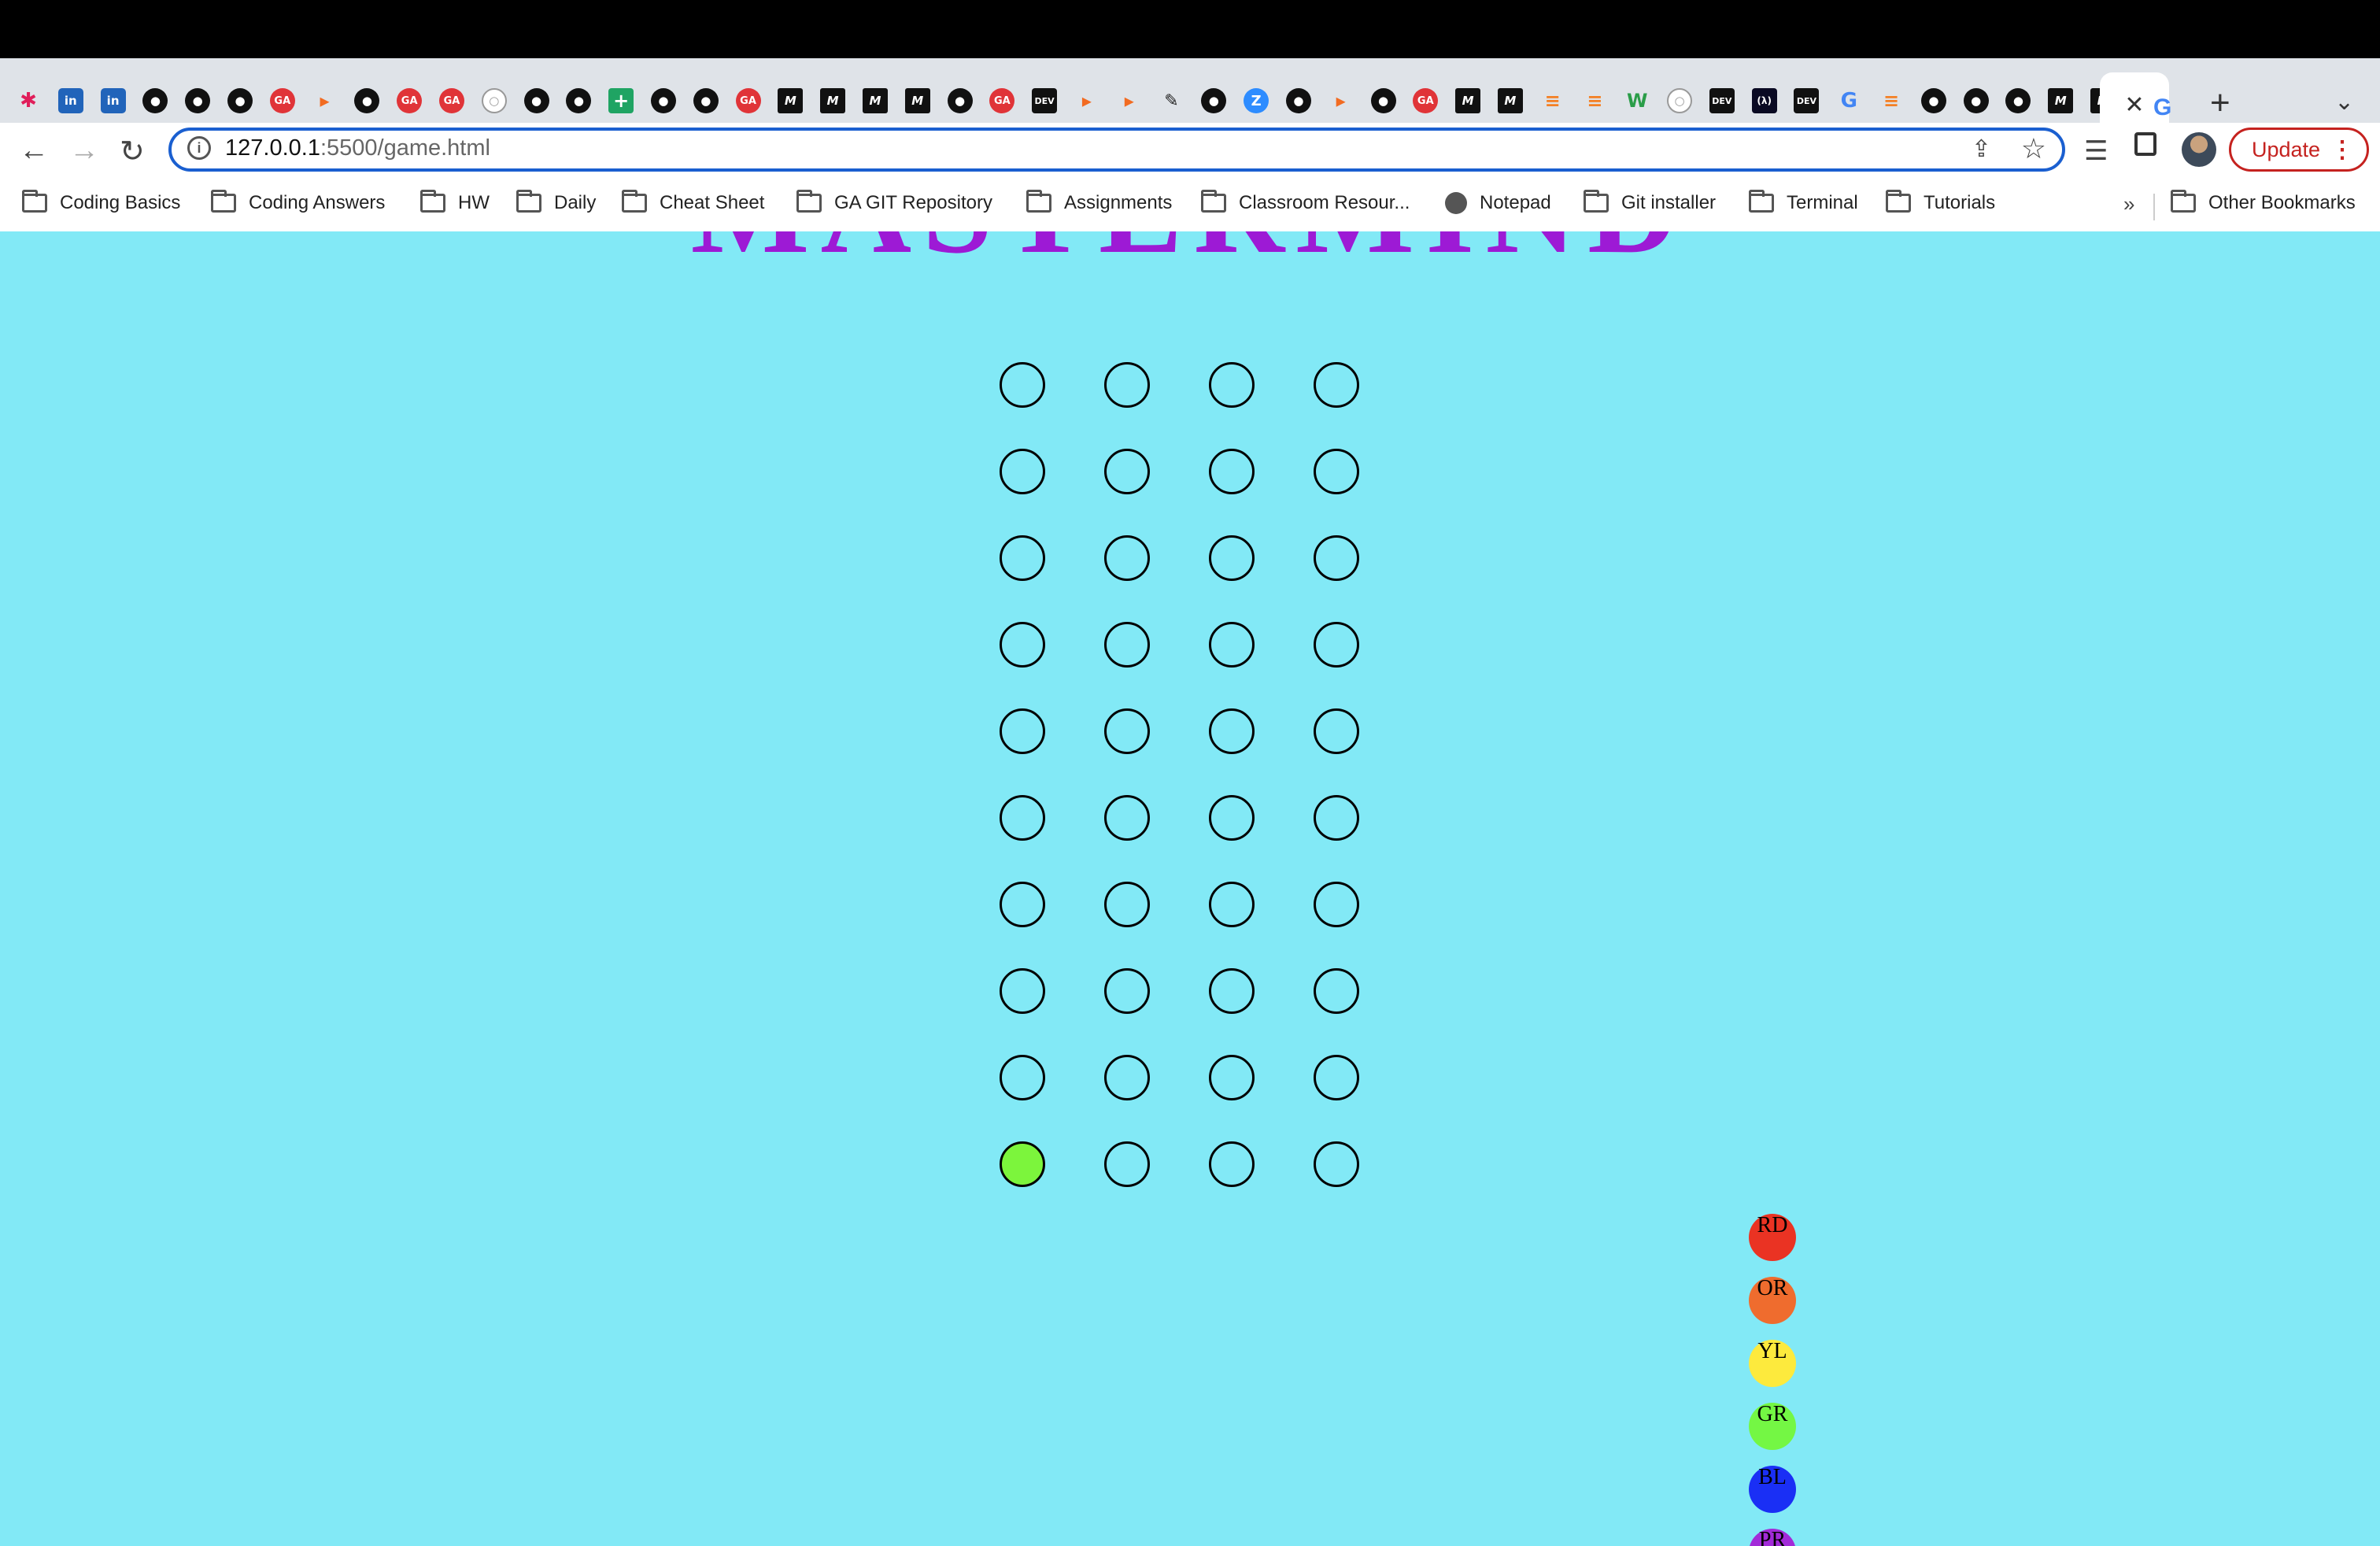 This screenshot has height=1546, width=2380. Describe the element at coordinates (1637, 100) in the screenshot. I see `webflow-tab-icon: W` at that location.